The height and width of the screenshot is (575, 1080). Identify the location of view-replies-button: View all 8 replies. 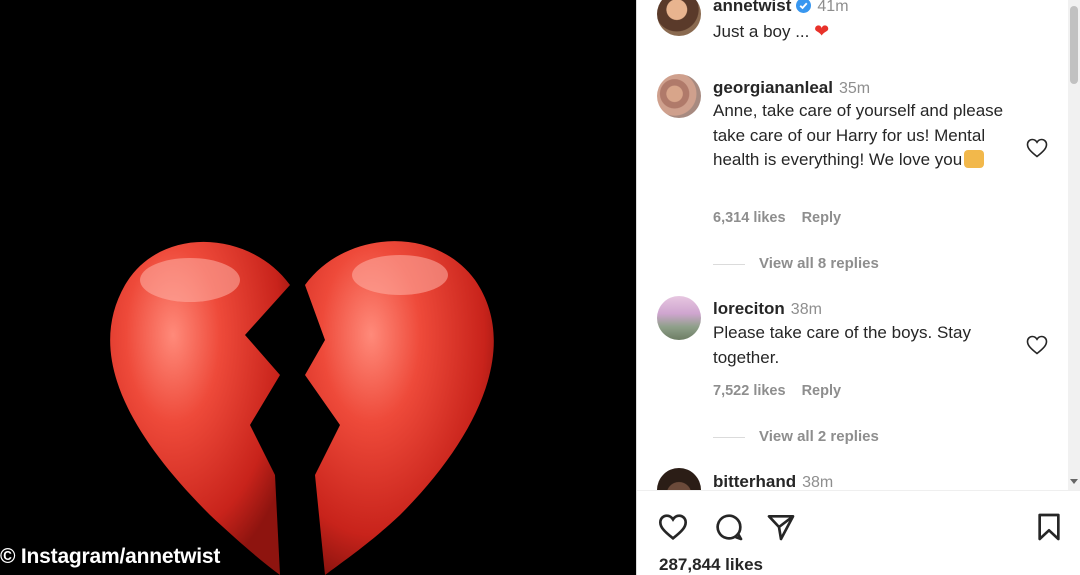
(796, 263).